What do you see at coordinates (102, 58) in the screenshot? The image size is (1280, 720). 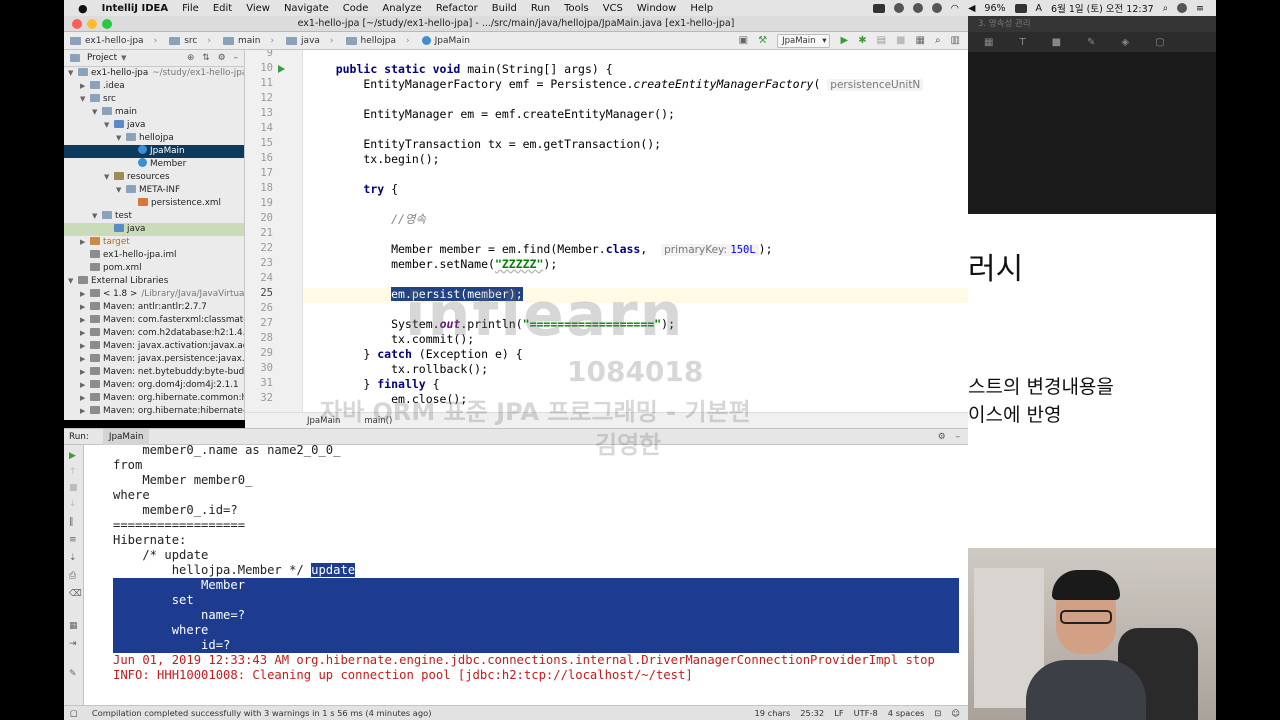 I see `project-view-select: Project` at bounding box center [102, 58].